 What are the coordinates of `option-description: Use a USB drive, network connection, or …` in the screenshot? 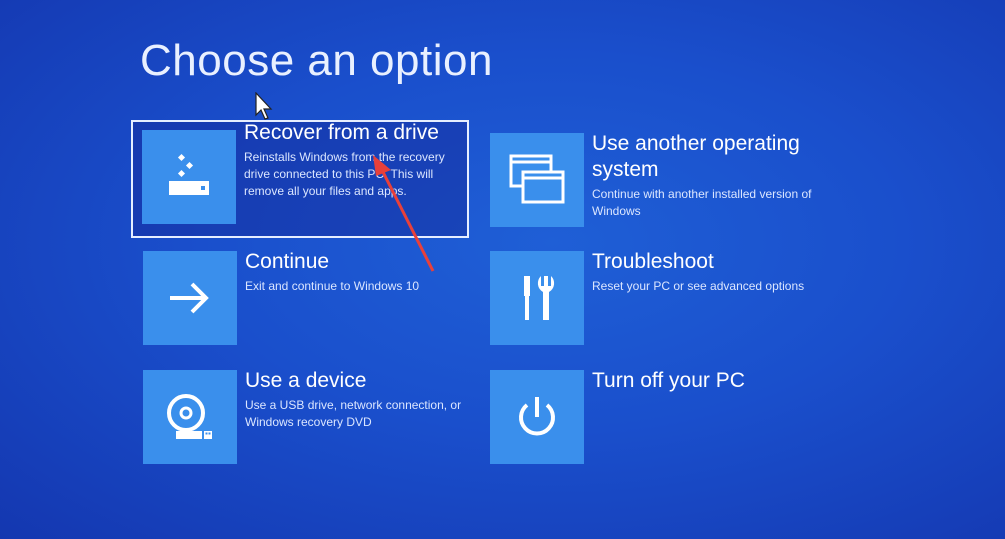 It's located at (353, 413).